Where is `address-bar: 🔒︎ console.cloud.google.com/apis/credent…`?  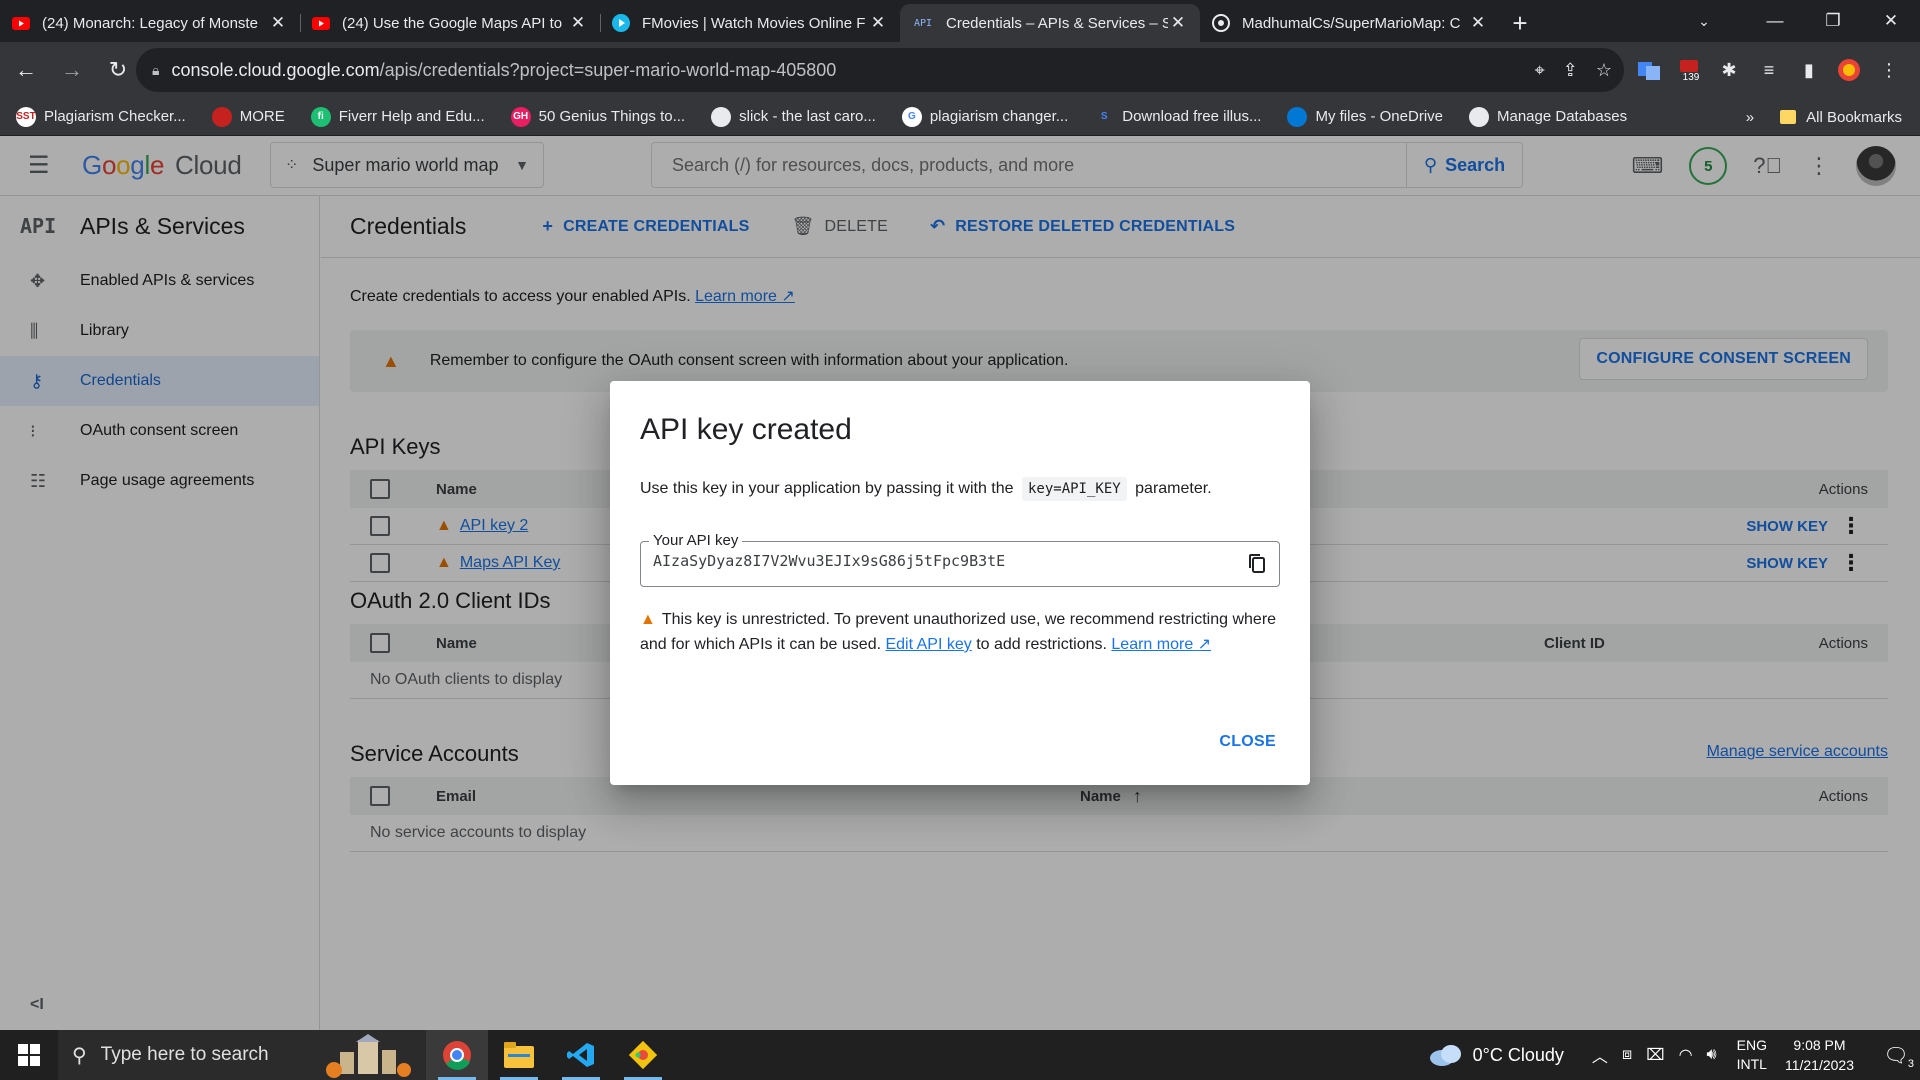 address-bar: 🔒︎ console.cloud.google.com/apis/credent… is located at coordinates (880, 70).